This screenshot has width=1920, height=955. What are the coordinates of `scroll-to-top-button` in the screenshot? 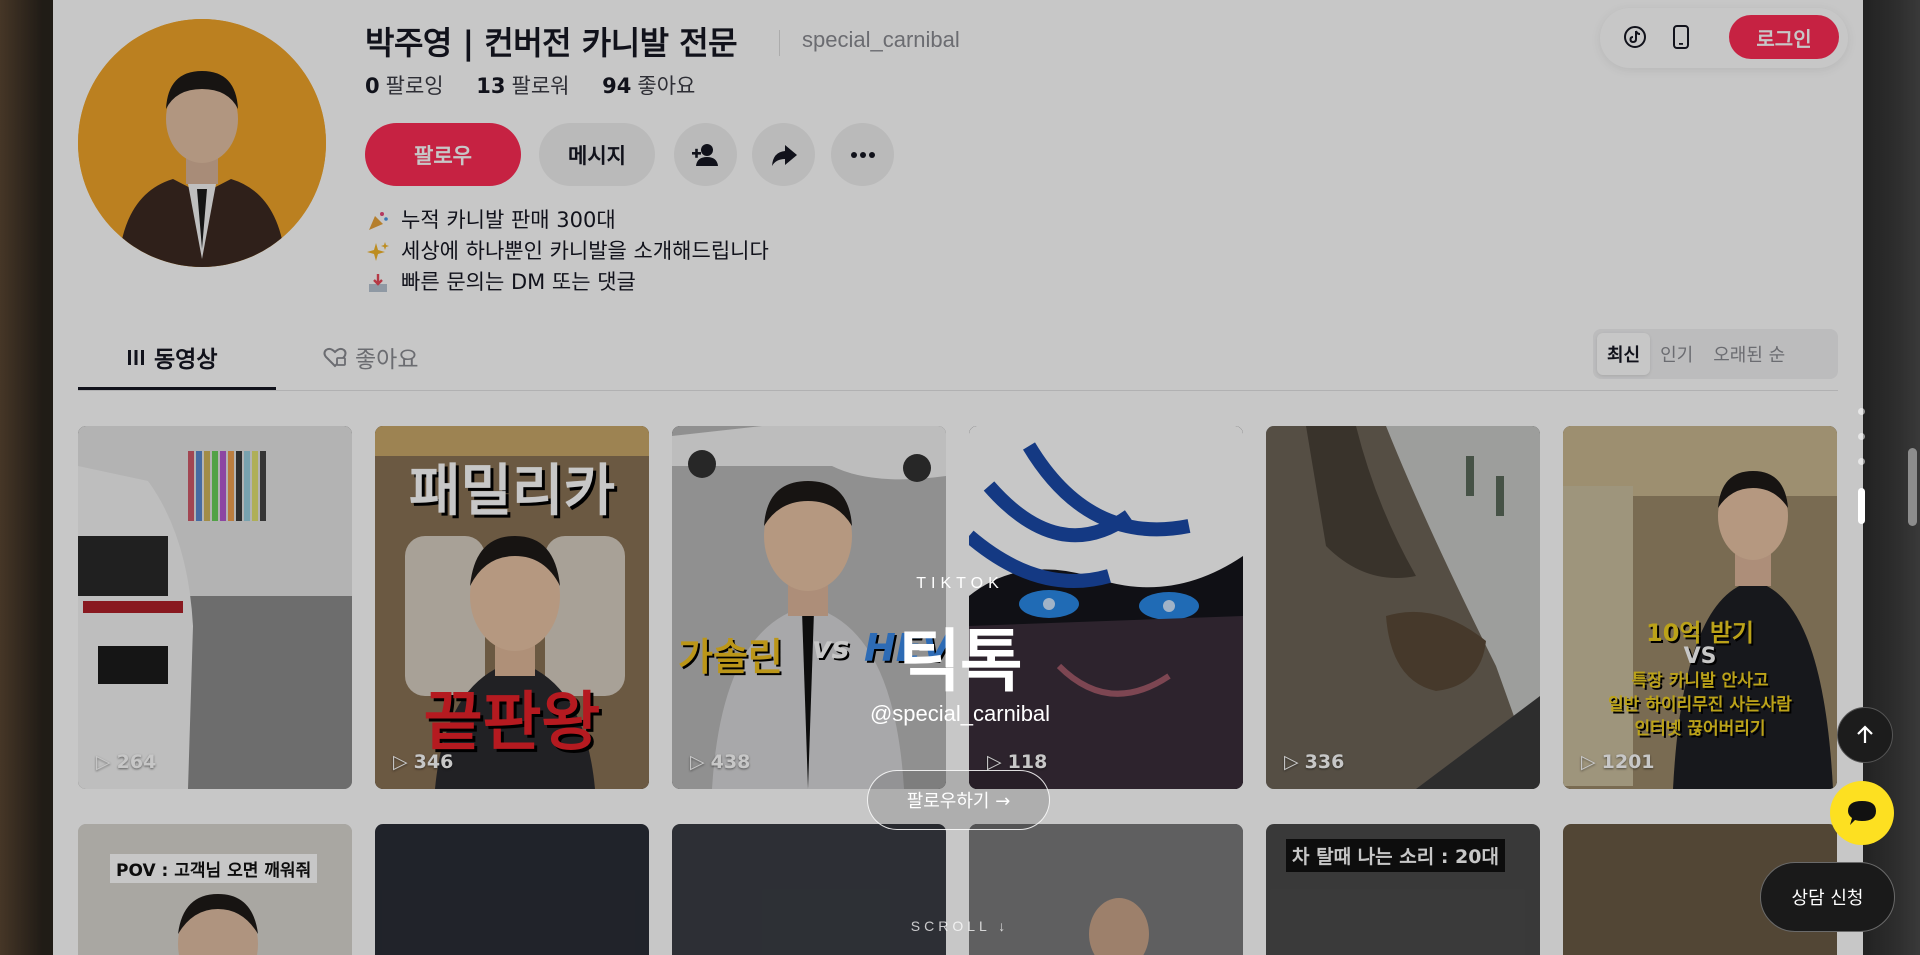 It's located at (1865, 735).